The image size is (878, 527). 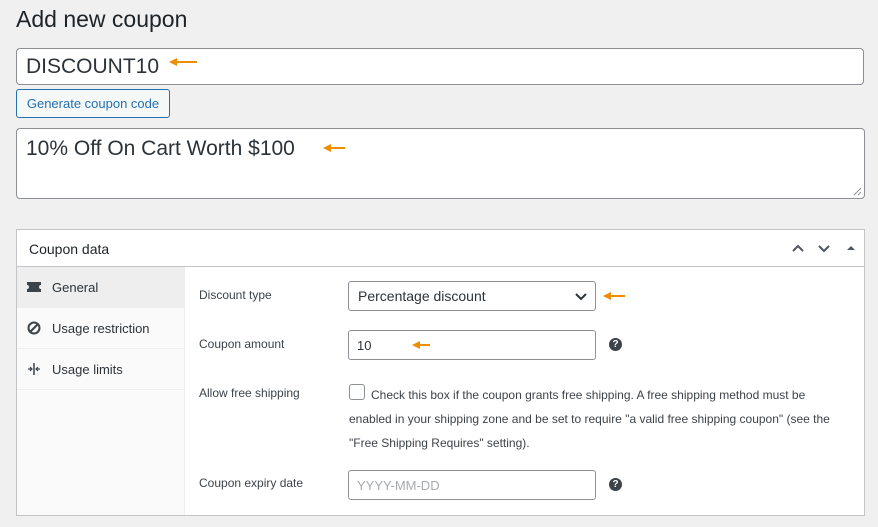 I want to click on coupon-amount-input, so click(x=472, y=345).